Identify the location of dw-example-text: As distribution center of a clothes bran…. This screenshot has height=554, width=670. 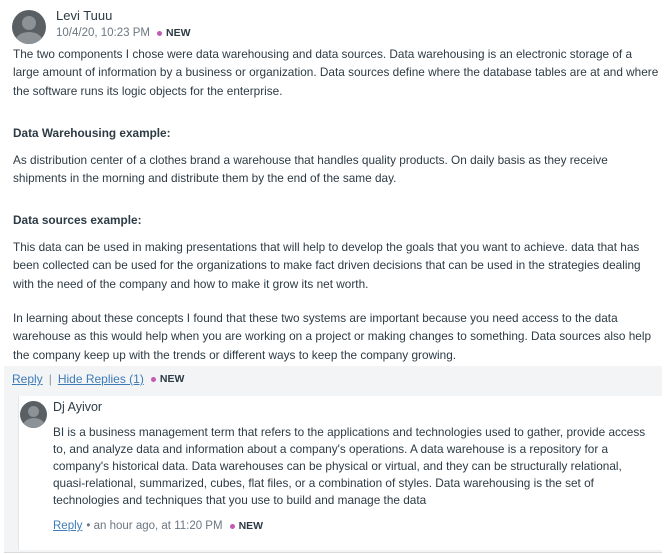
(310, 169).